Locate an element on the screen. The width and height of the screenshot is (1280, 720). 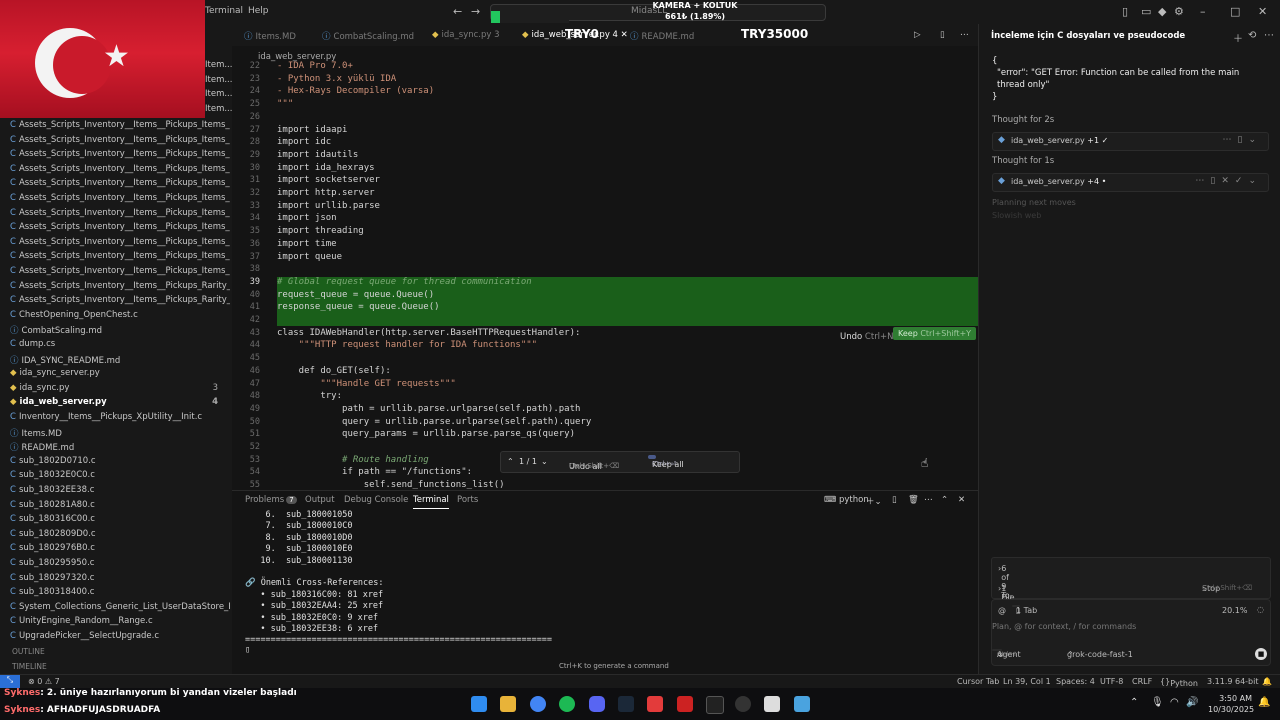
stop-generation-button: ■ is located at coordinates (1261, 654).